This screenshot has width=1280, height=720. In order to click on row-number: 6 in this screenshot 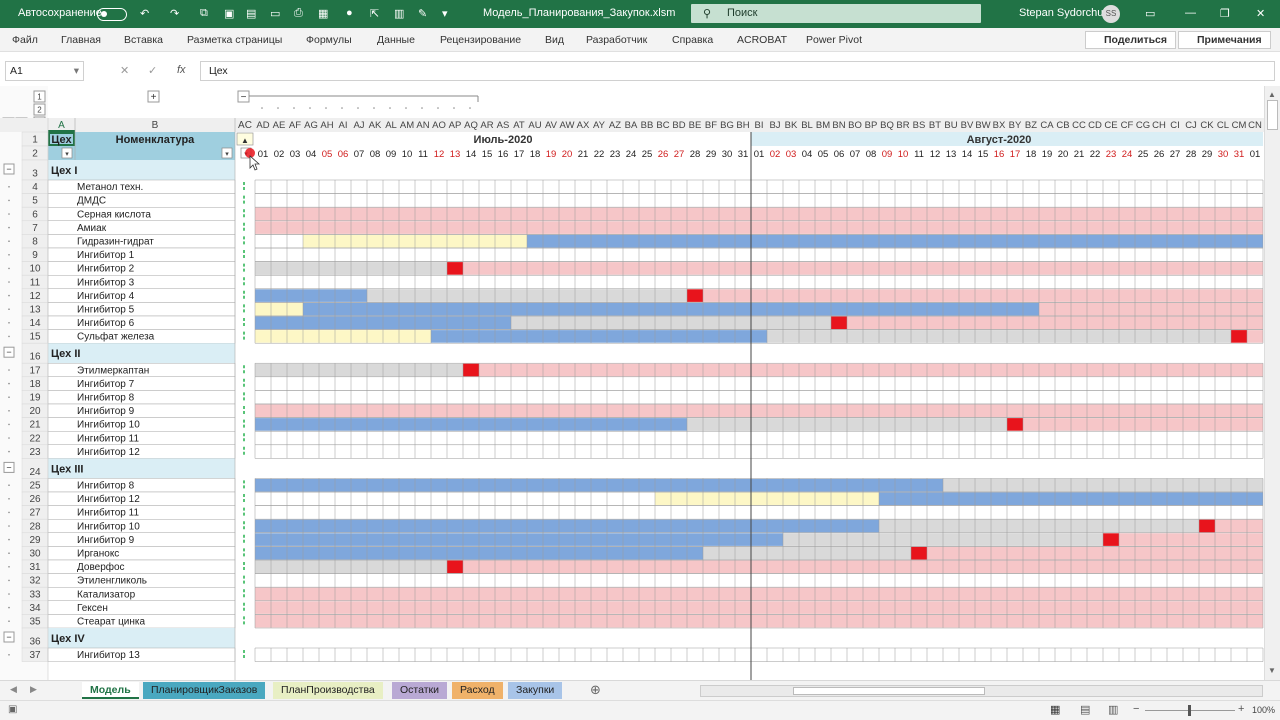, I will do `click(35, 214)`.